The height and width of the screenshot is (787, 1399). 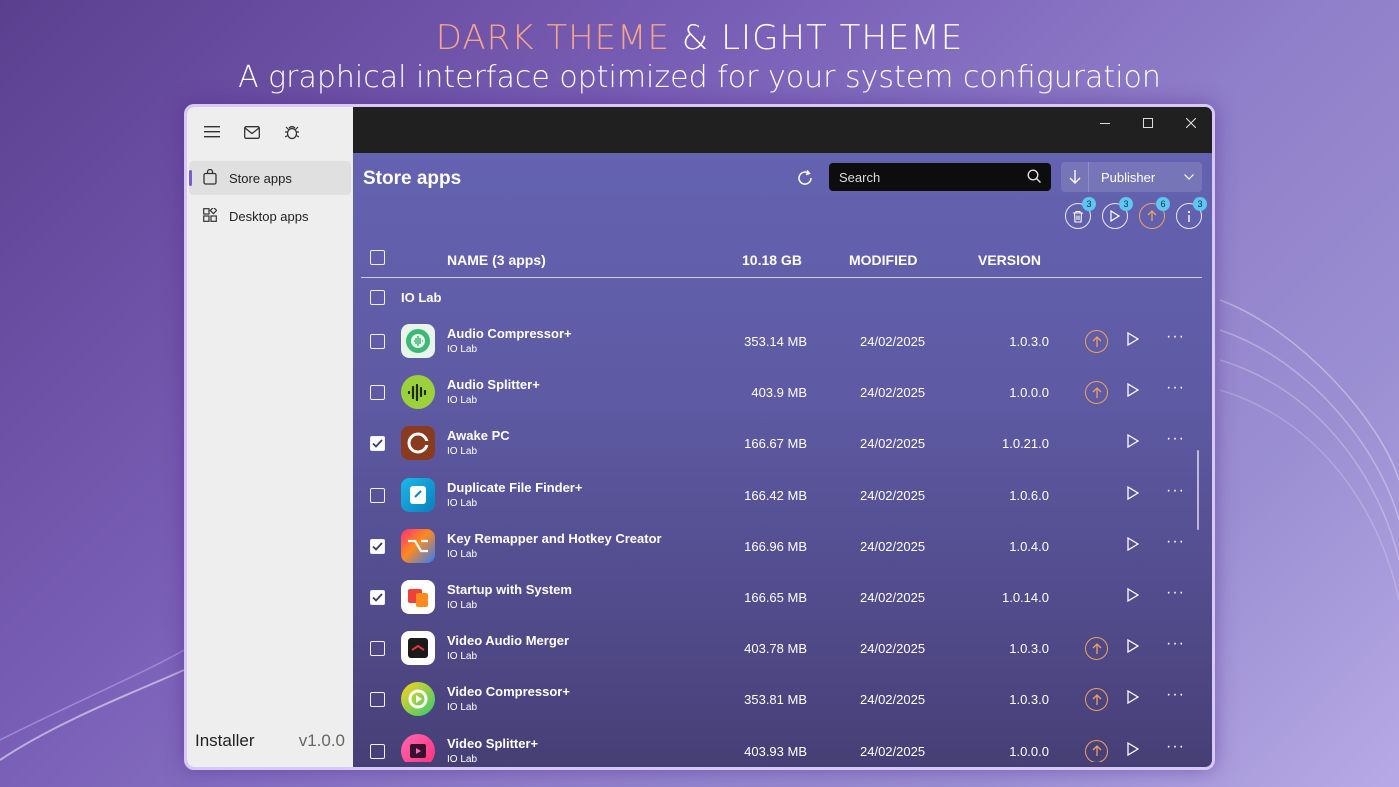 I want to click on update-all-button: 6, so click(x=1154, y=213).